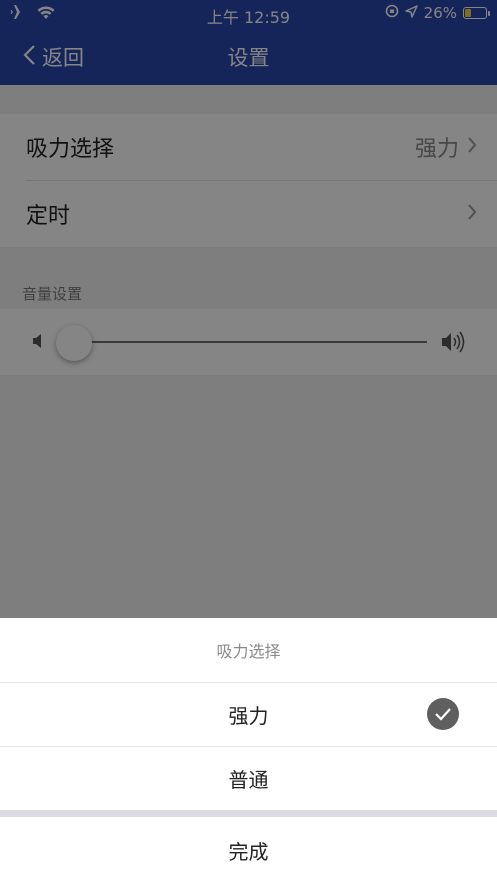  I want to click on done-button: 完成, so click(248, 850).